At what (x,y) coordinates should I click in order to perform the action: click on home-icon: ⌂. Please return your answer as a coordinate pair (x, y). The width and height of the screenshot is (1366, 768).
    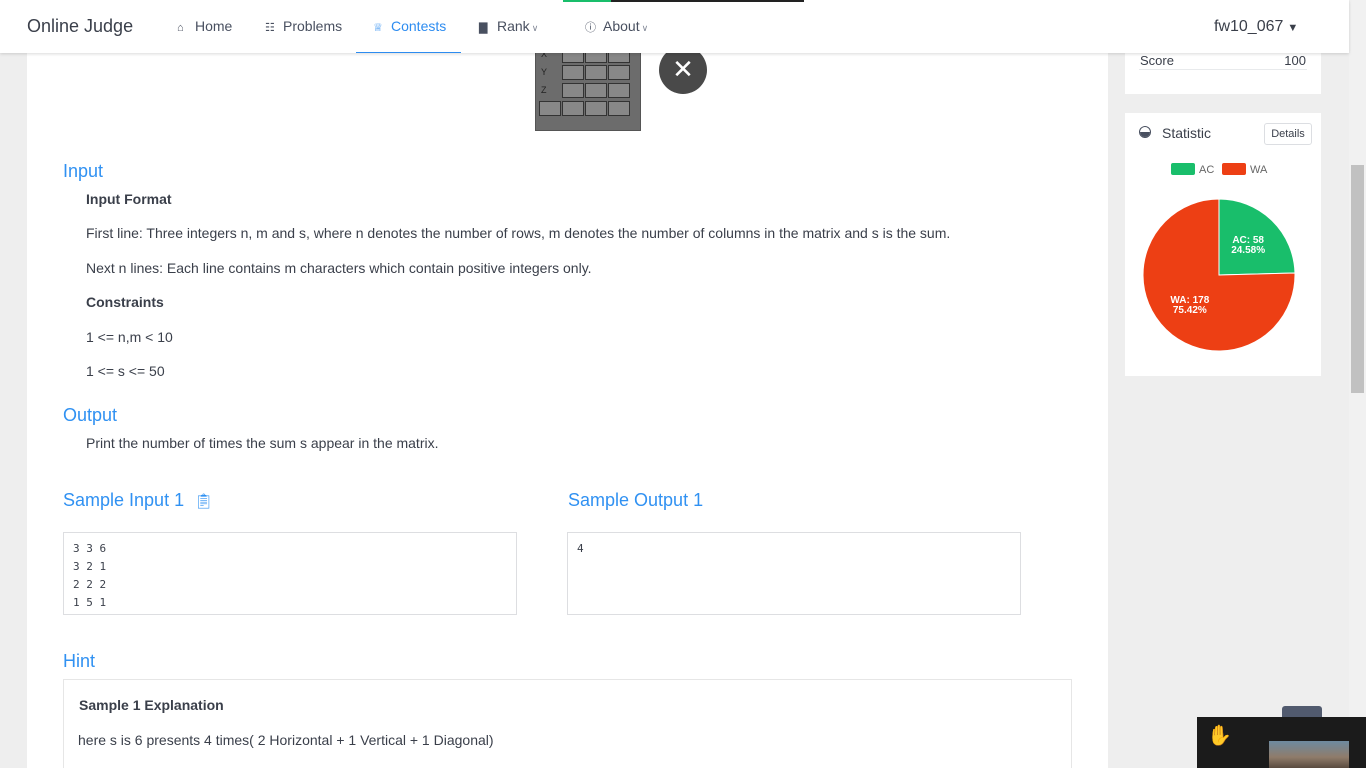
    Looking at the image, I should click on (180, 28).